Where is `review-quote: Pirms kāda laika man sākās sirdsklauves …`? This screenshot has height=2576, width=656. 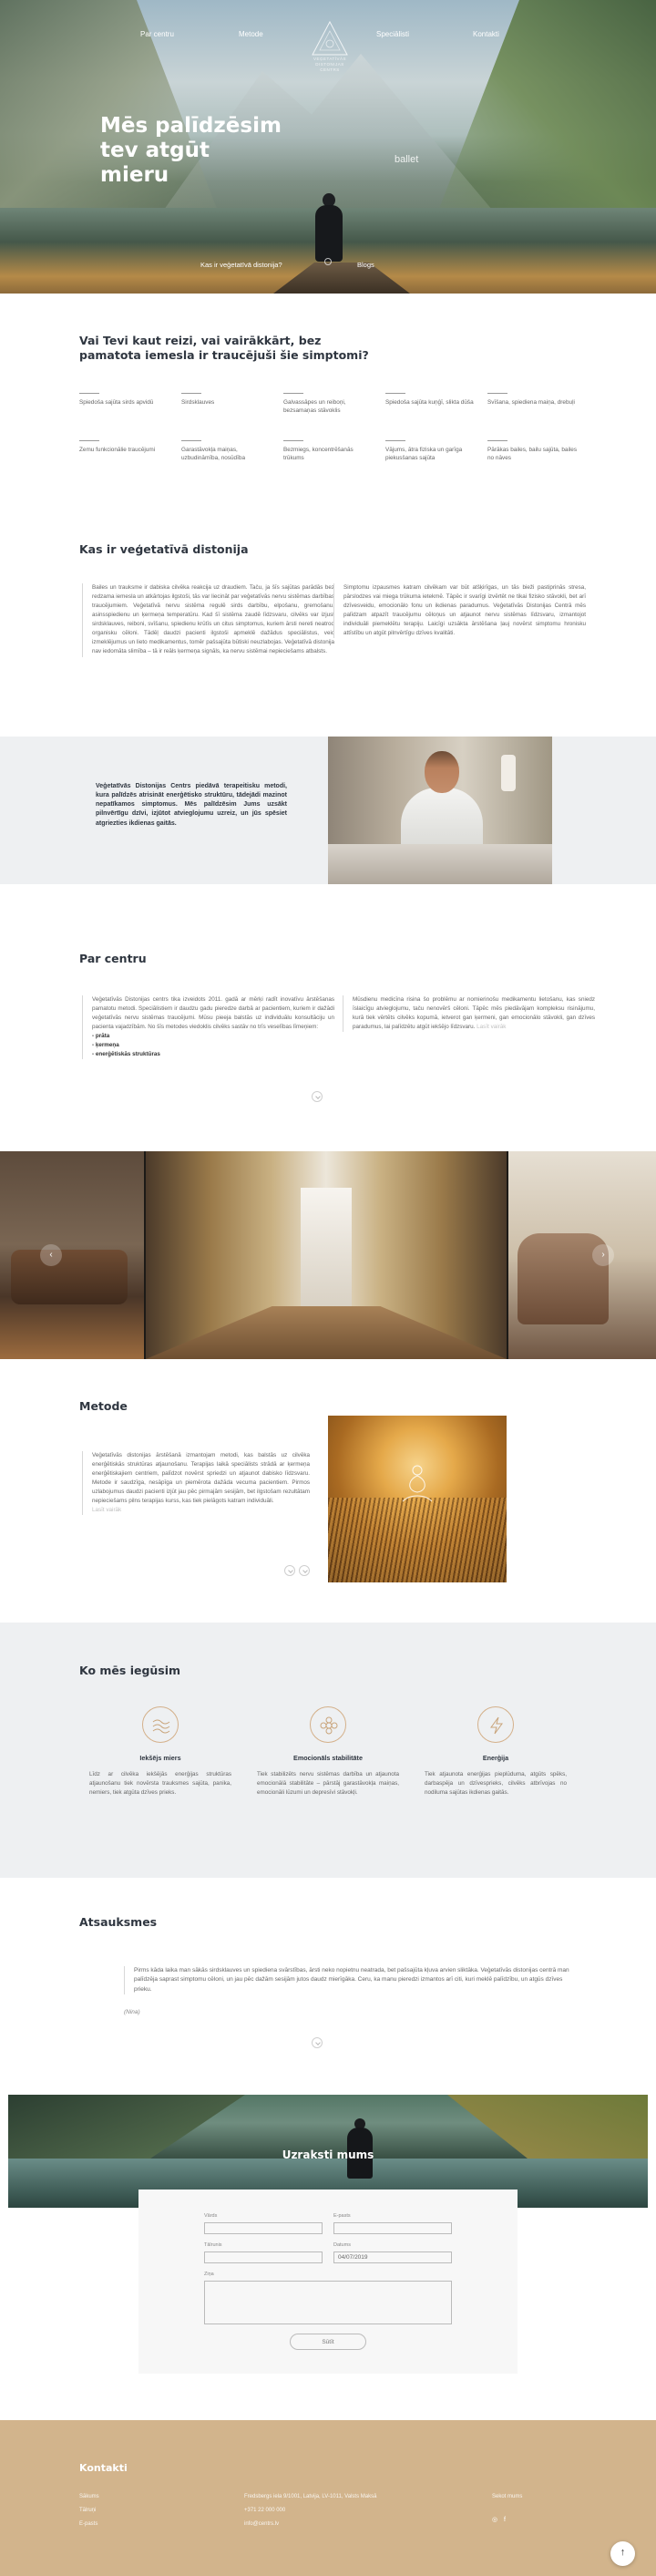 review-quote: Pirms kāda laika man sākās sirdsklauves … is located at coordinates (349, 1980).